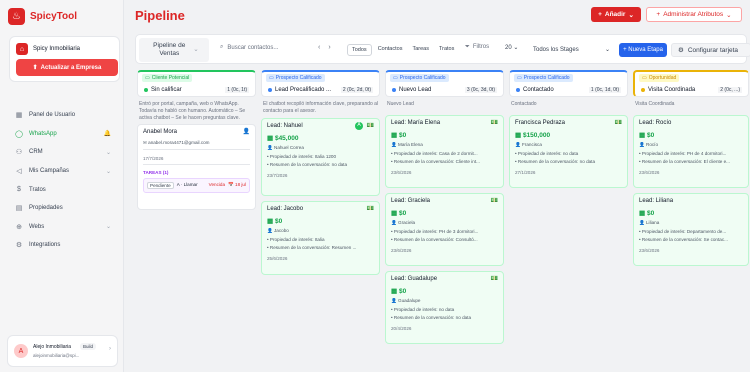  What do you see at coordinates (36, 152) in the screenshot?
I see `sidebar-item-label: CRM` at bounding box center [36, 152].